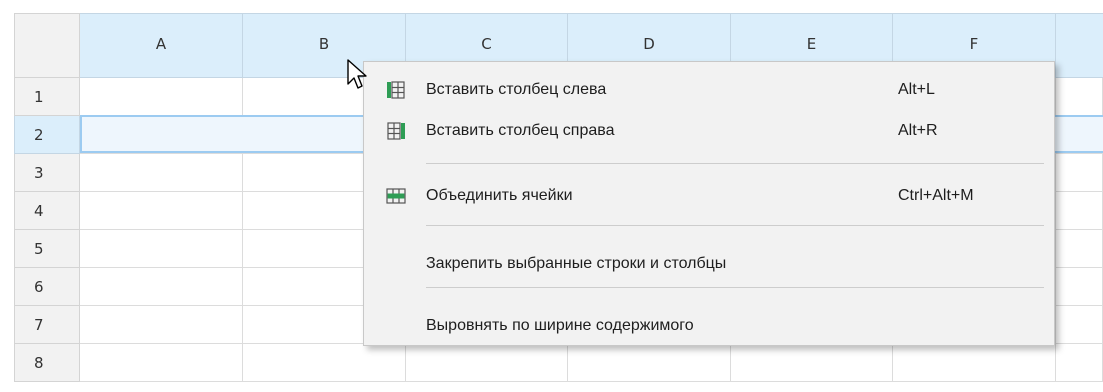  I want to click on menu-item-shortcut: Ctrl+Alt+M, so click(936, 195).